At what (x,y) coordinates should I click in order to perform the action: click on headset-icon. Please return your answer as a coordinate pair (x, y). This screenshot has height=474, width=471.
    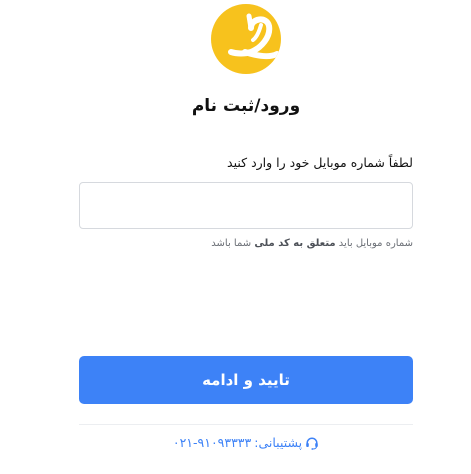
    Looking at the image, I should click on (312, 443).